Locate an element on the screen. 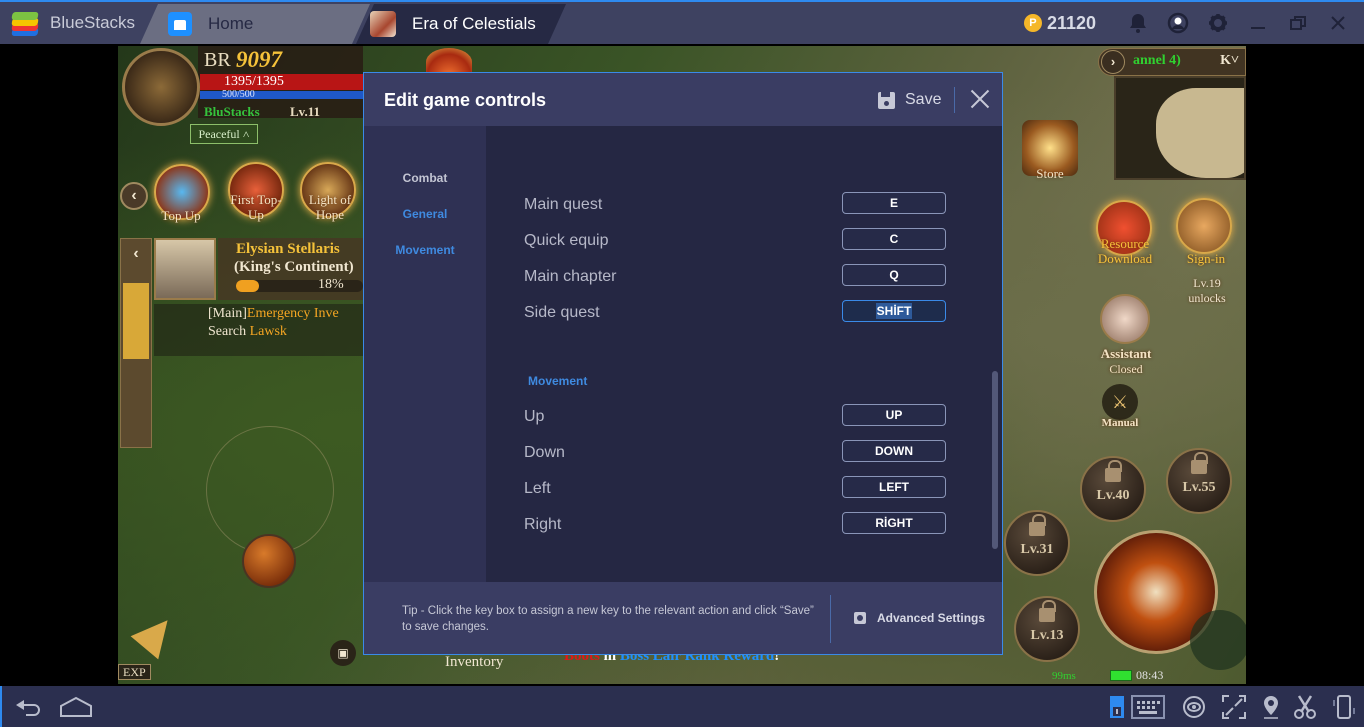  gear-icon is located at coordinates (1218, 23).